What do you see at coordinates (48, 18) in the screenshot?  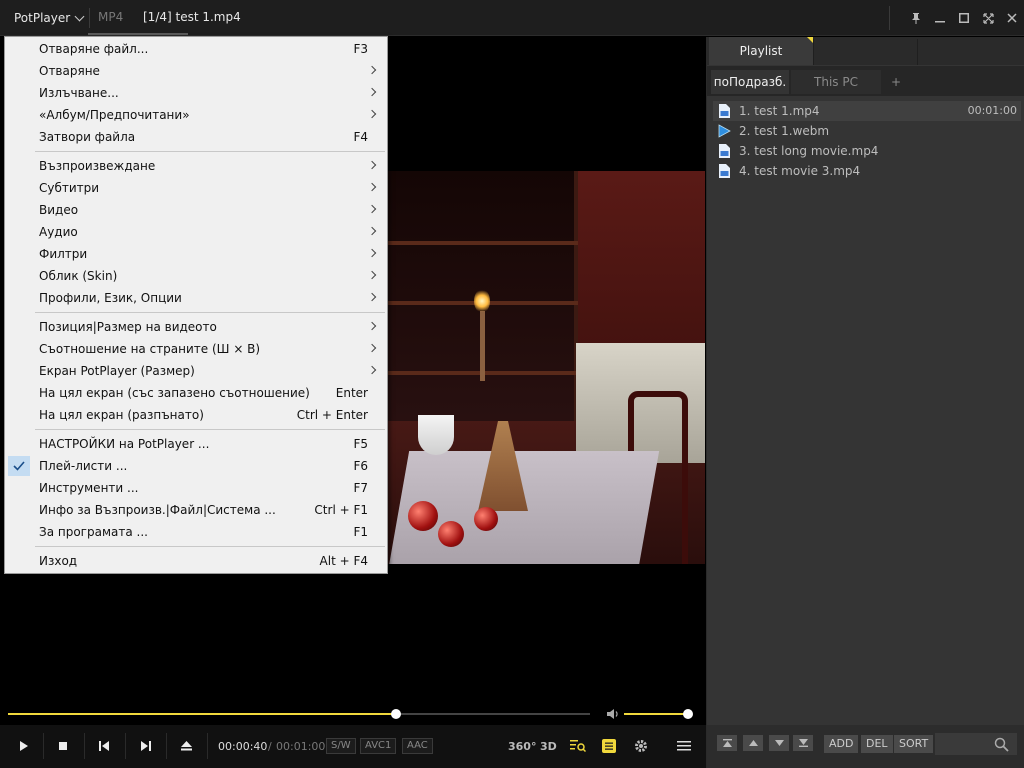 I see `app-menu-button: PotPlayer` at bounding box center [48, 18].